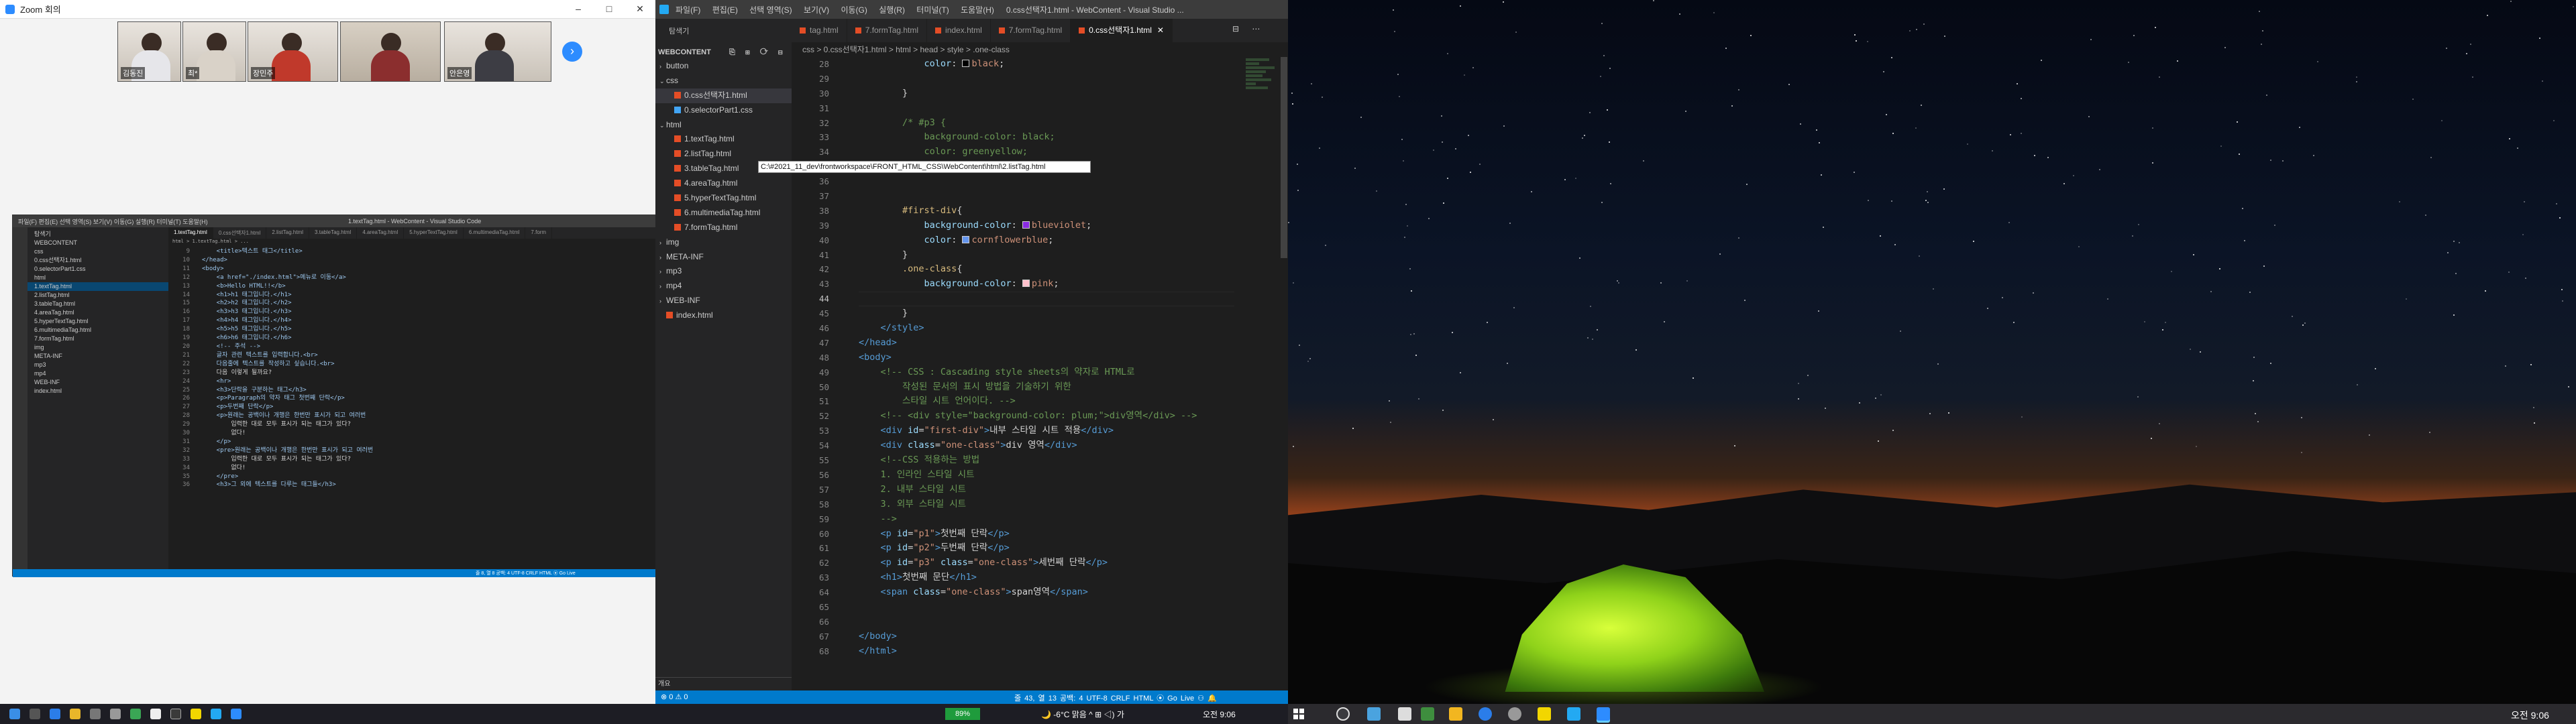 This screenshot has width=2576, height=724. Describe the element at coordinates (1046, 490) in the screenshot. I see `code-line: 2. 내부 스타일 시트` at that location.